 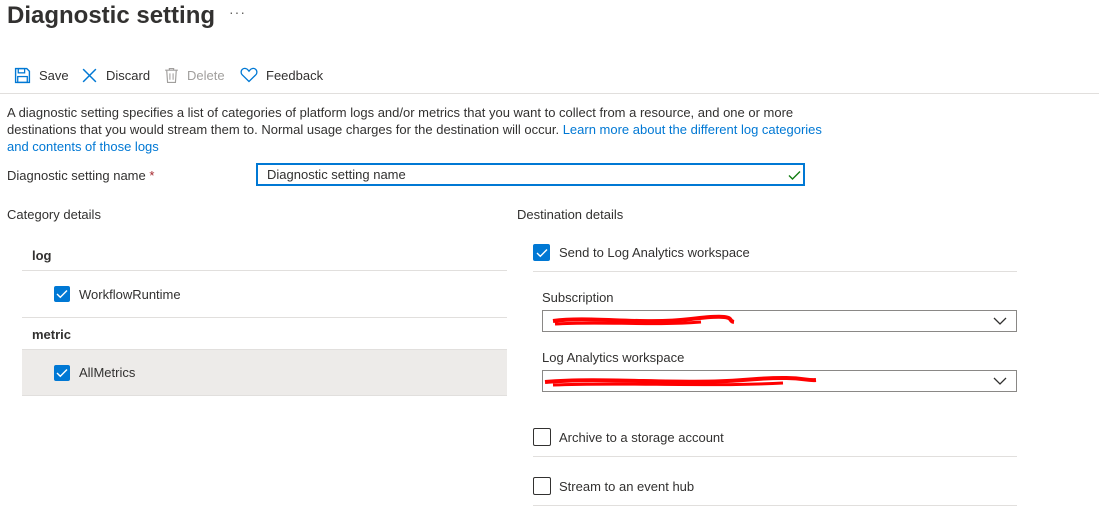 I want to click on trash-icon, so click(x=171, y=75).